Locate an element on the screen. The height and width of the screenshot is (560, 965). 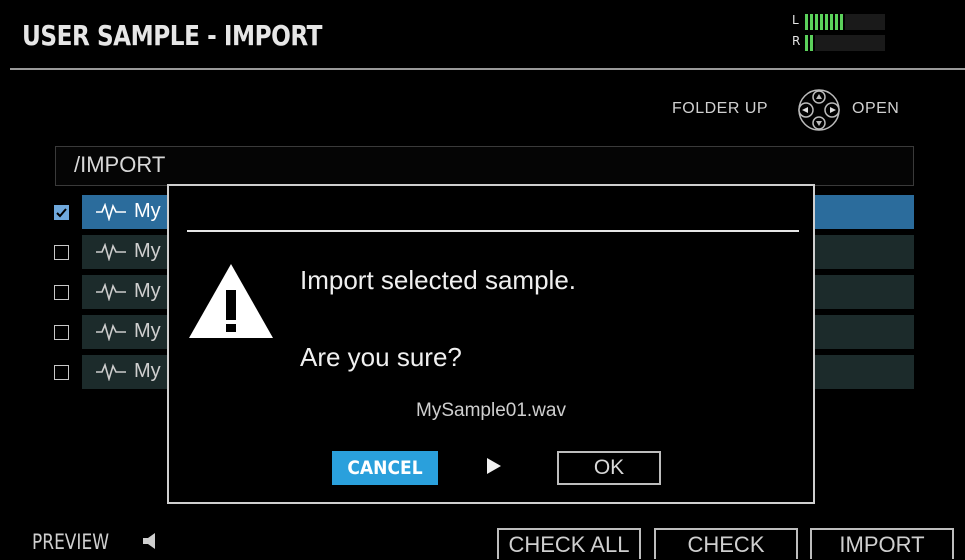
dpad-icon is located at coordinates (819, 110).